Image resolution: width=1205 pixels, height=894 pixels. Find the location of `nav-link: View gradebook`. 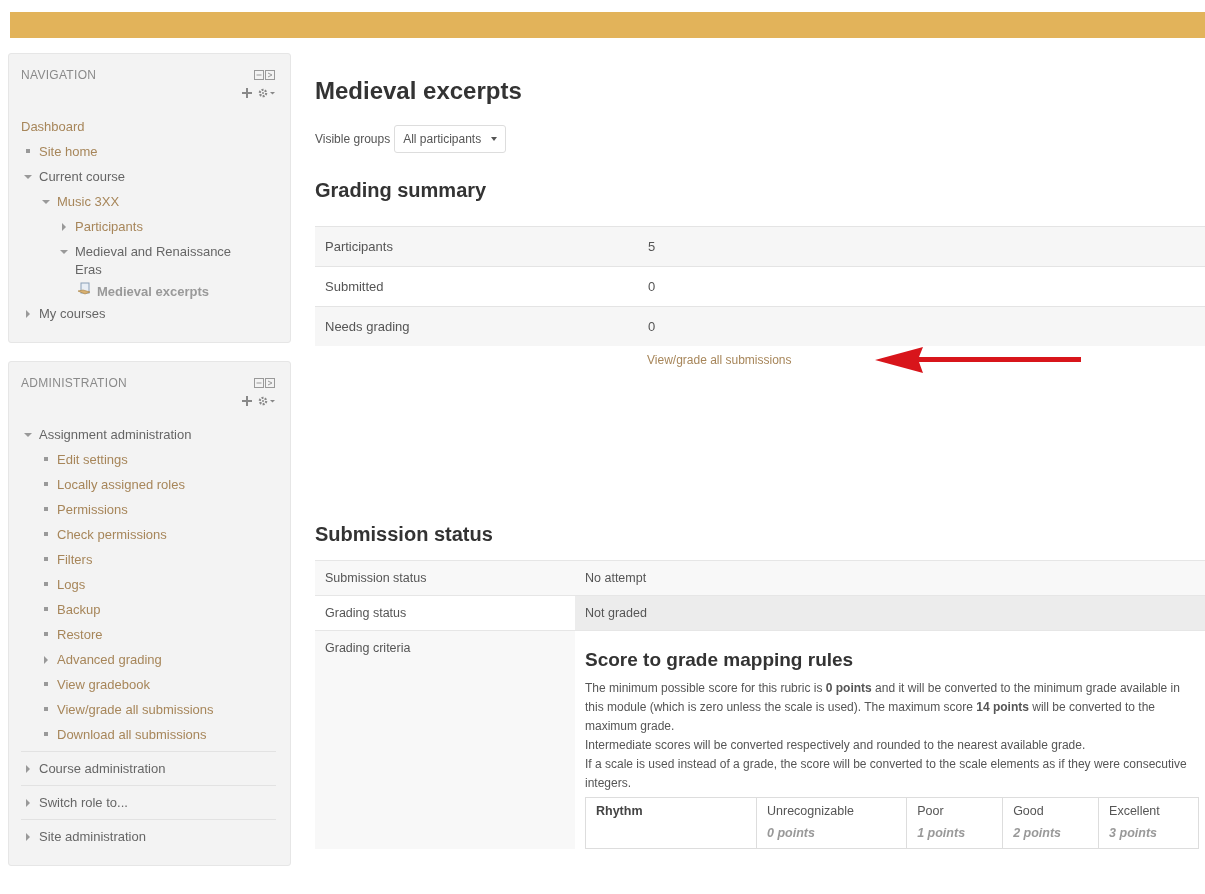

nav-link: View gradebook is located at coordinates (103, 684).